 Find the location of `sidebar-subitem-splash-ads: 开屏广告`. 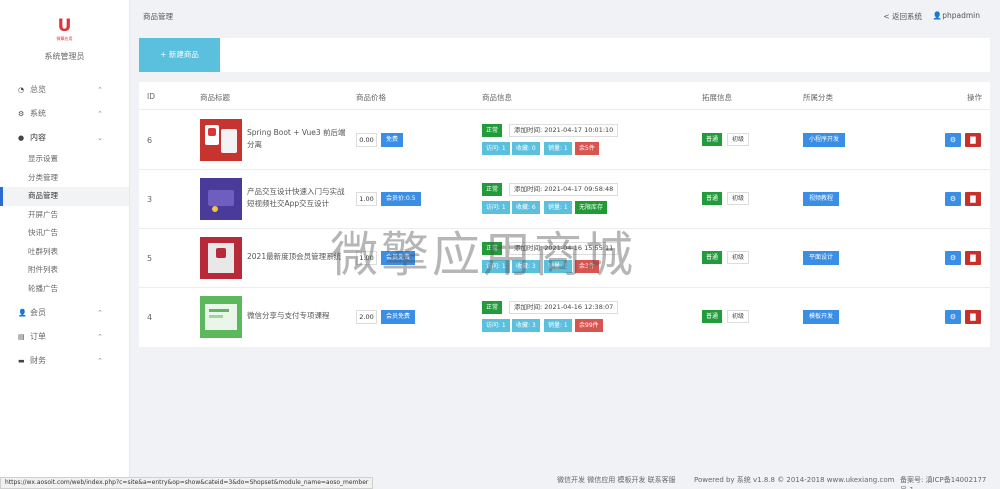

sidebar-subitem-splash-ads: 开屏广告 is located at coordinates (64, 215).